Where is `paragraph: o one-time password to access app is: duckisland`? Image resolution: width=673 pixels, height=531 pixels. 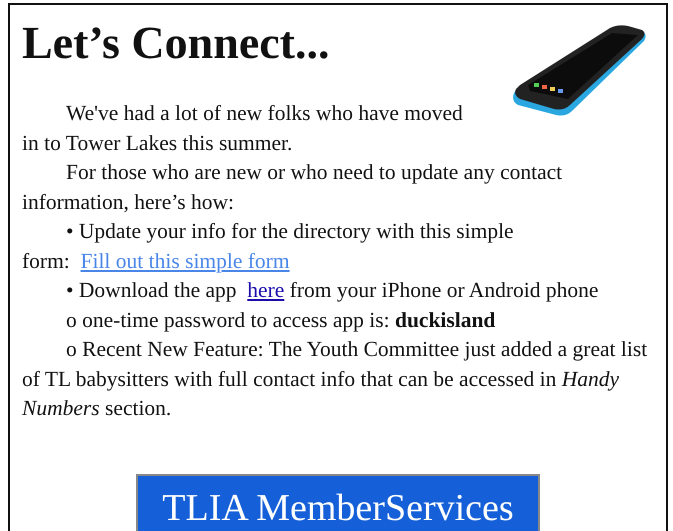
paragraph: o one-time password to access app is: duckisland is located at coordinates (280, 320).